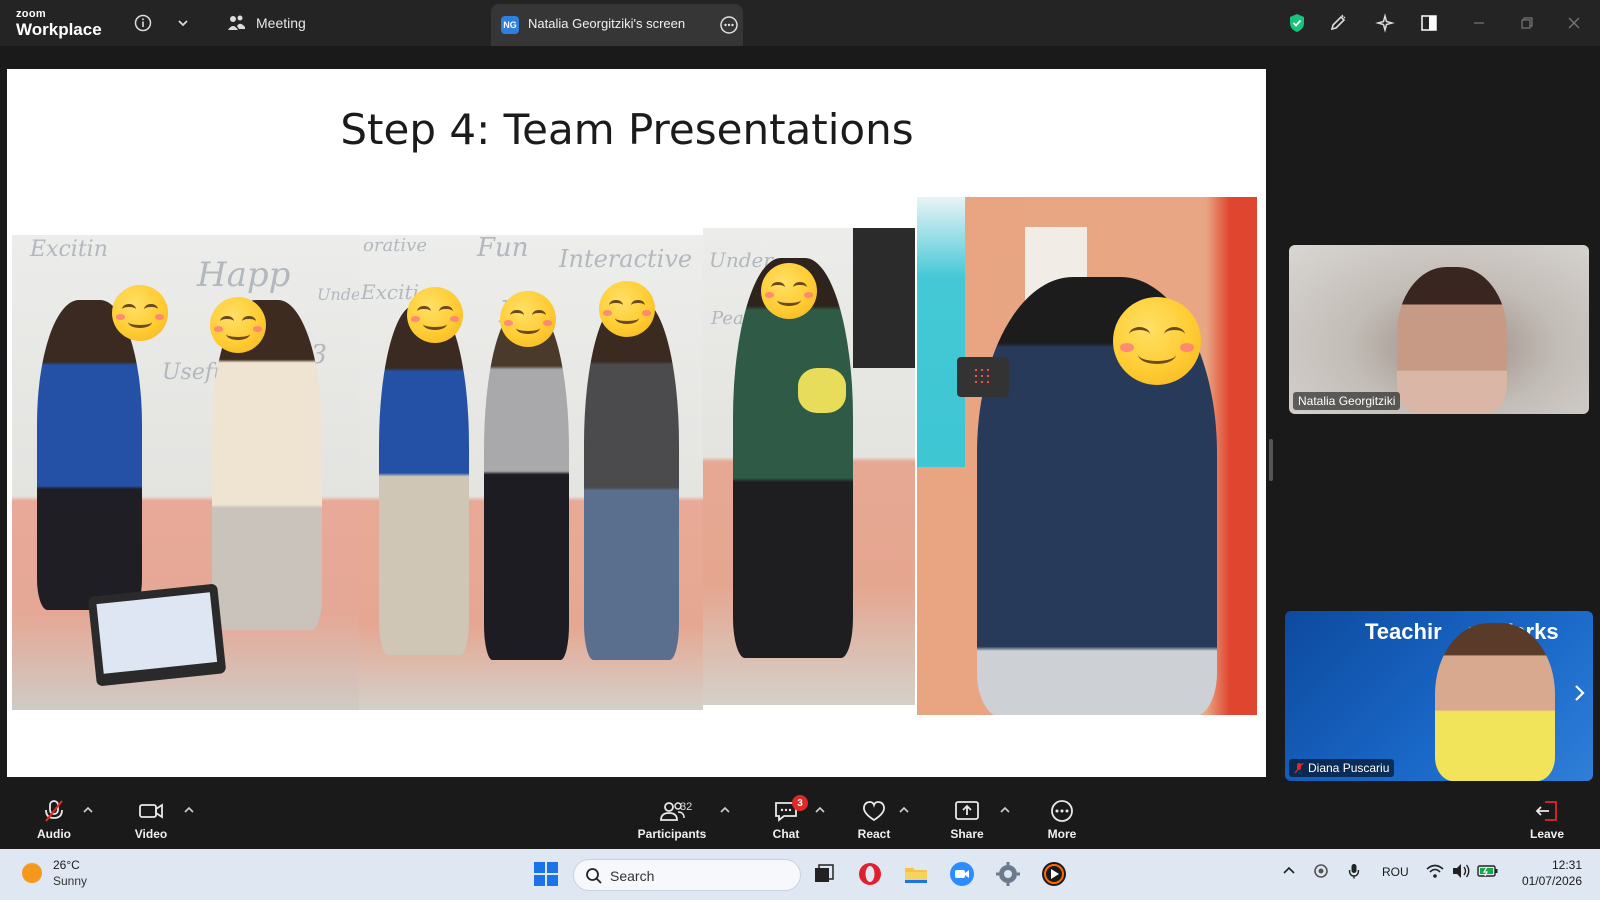 This screenshot has width=1600, height=900. I want to click on screen-share-tab-label: Natalia Georgitziki's screen, so click(607, 23).